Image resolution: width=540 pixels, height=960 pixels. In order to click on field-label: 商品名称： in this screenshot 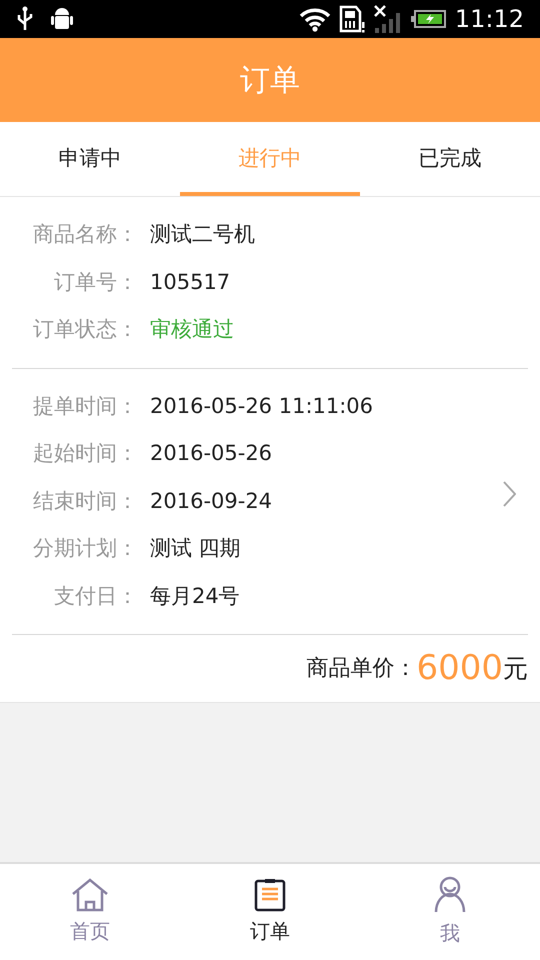, I will do `click(85, 234)`.